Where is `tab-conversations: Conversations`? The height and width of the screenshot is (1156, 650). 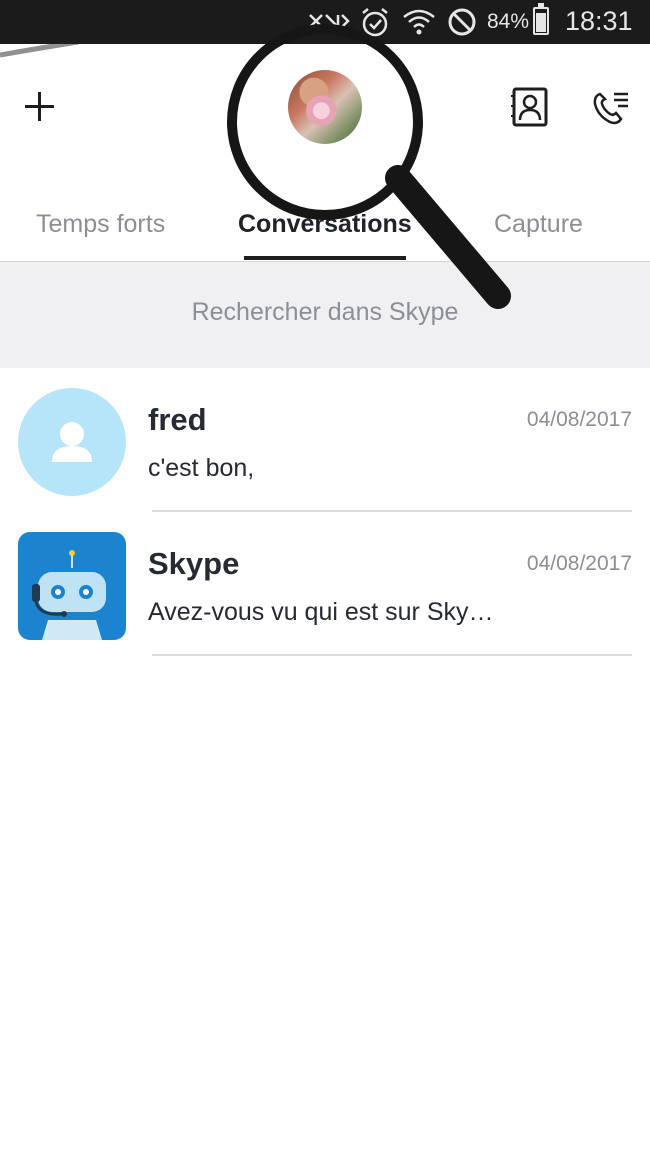 tab-conversations: Conversations is located at coordinates (325, 224).